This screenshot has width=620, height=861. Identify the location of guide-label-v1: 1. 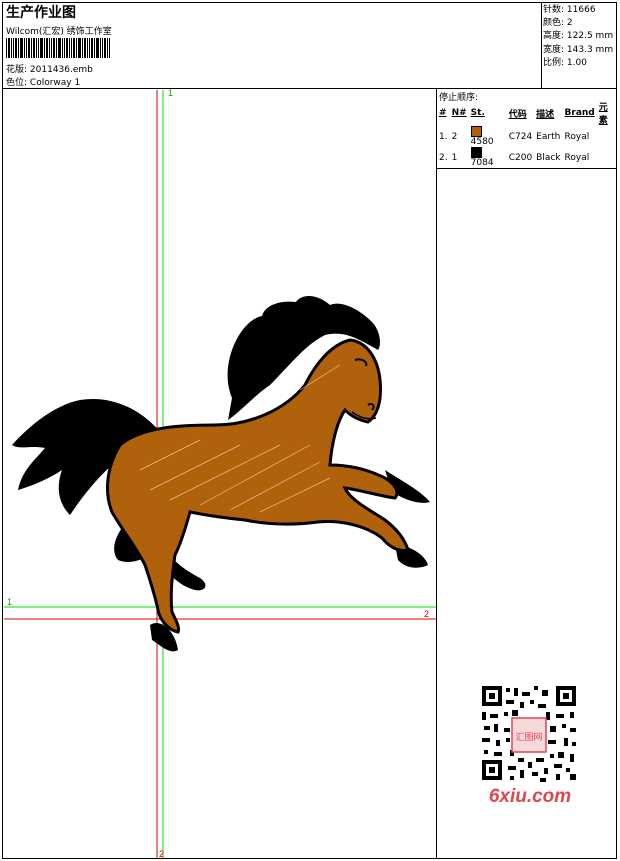
(170, 93).